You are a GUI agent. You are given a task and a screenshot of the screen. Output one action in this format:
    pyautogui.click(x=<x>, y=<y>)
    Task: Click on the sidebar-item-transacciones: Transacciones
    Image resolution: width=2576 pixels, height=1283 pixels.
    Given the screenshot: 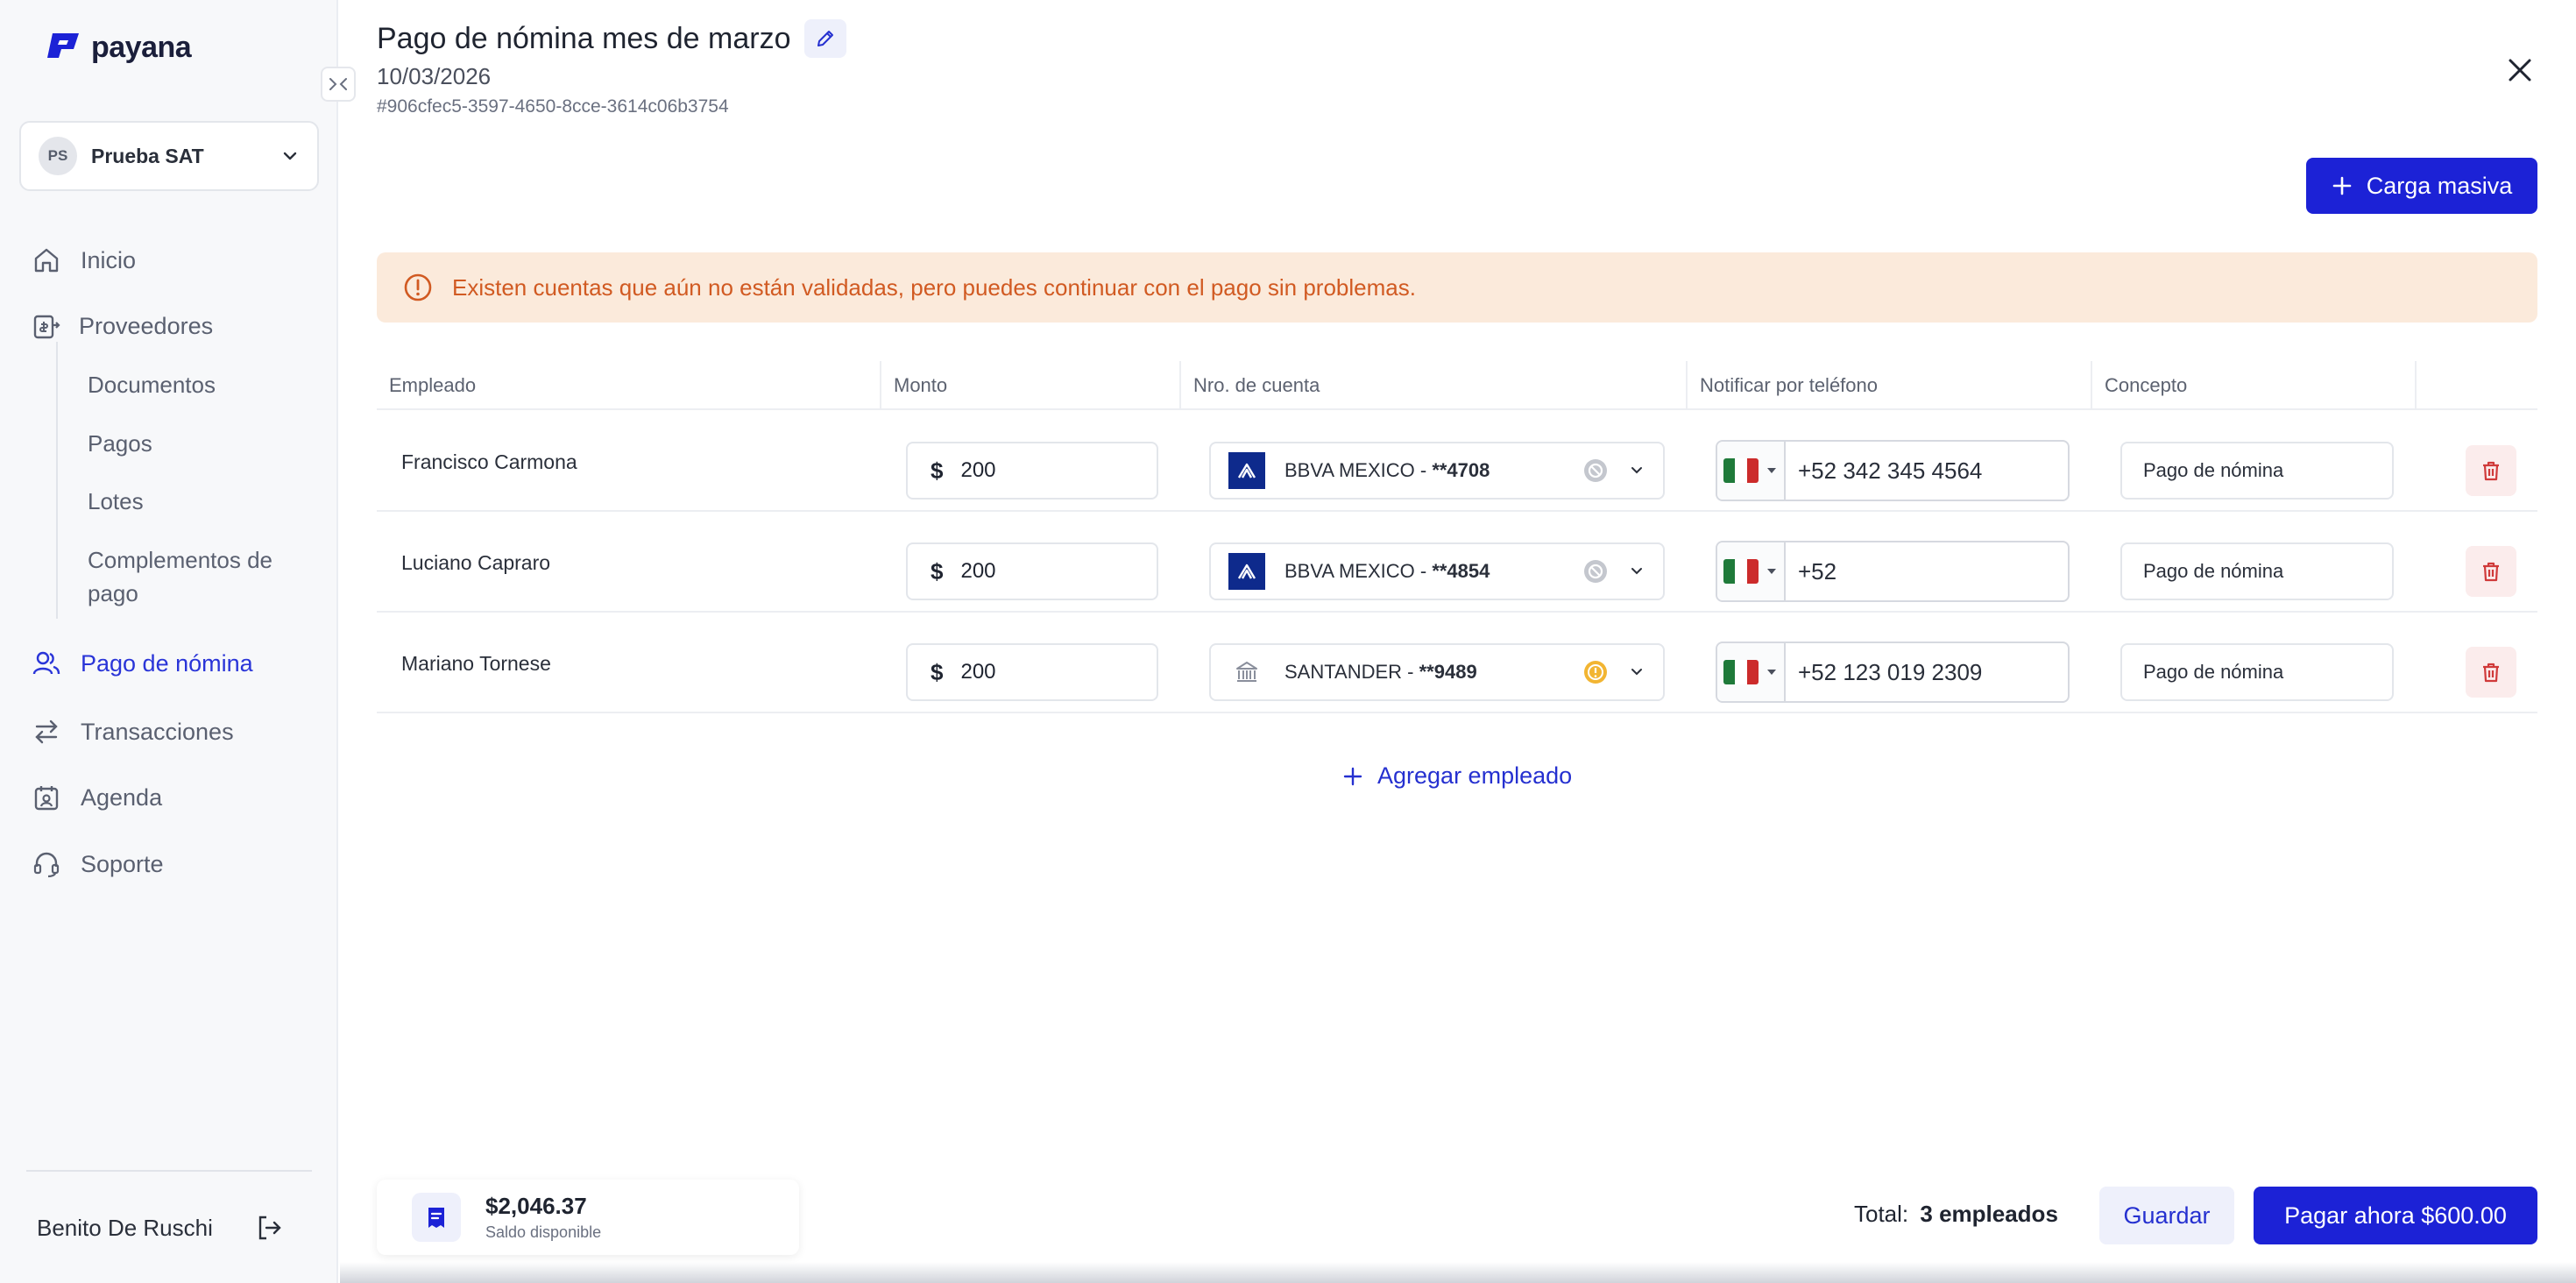 What is the action you would take?
    pyautogui.click(x=133, y=732)
    